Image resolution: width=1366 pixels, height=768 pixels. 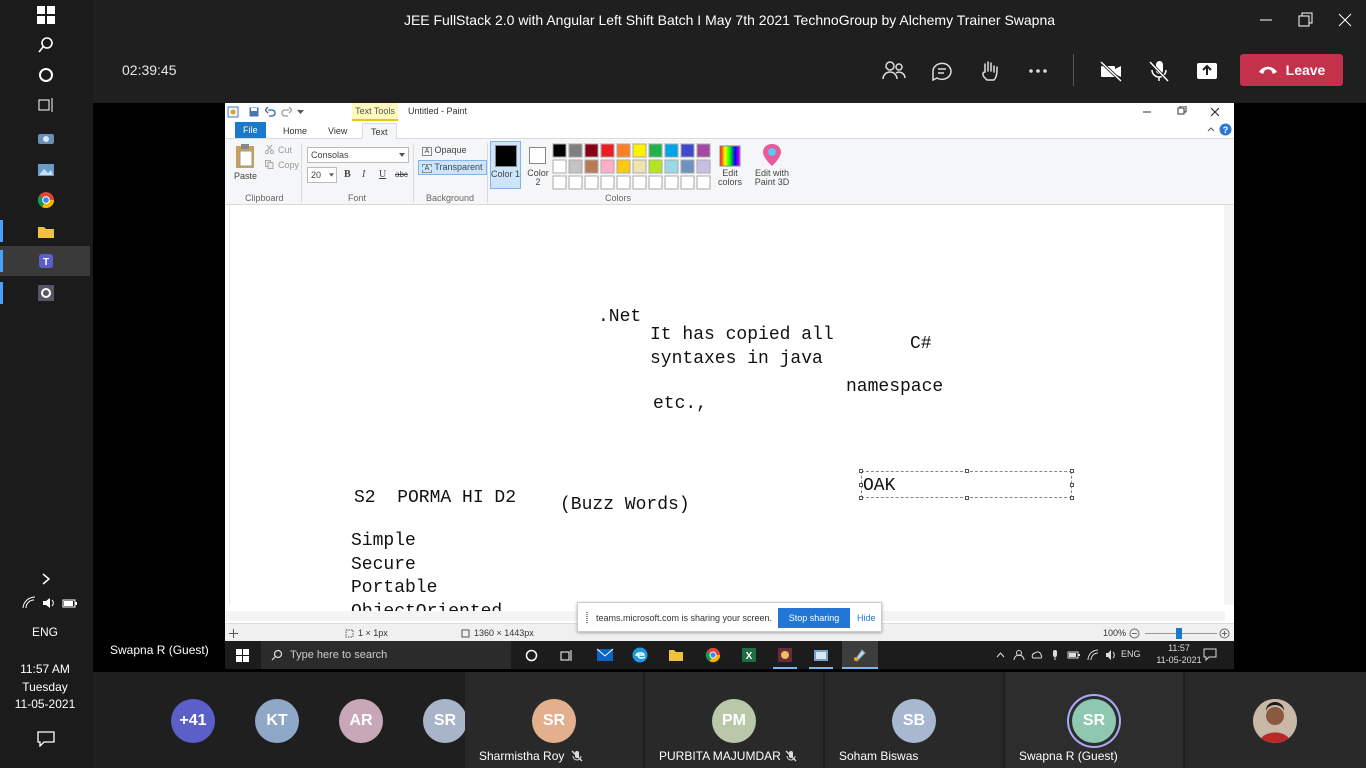 What do you see at coordinates (966, 484) in the screenshot?
I see `text-selection-box: OAK` at bounding box center [966, 484].